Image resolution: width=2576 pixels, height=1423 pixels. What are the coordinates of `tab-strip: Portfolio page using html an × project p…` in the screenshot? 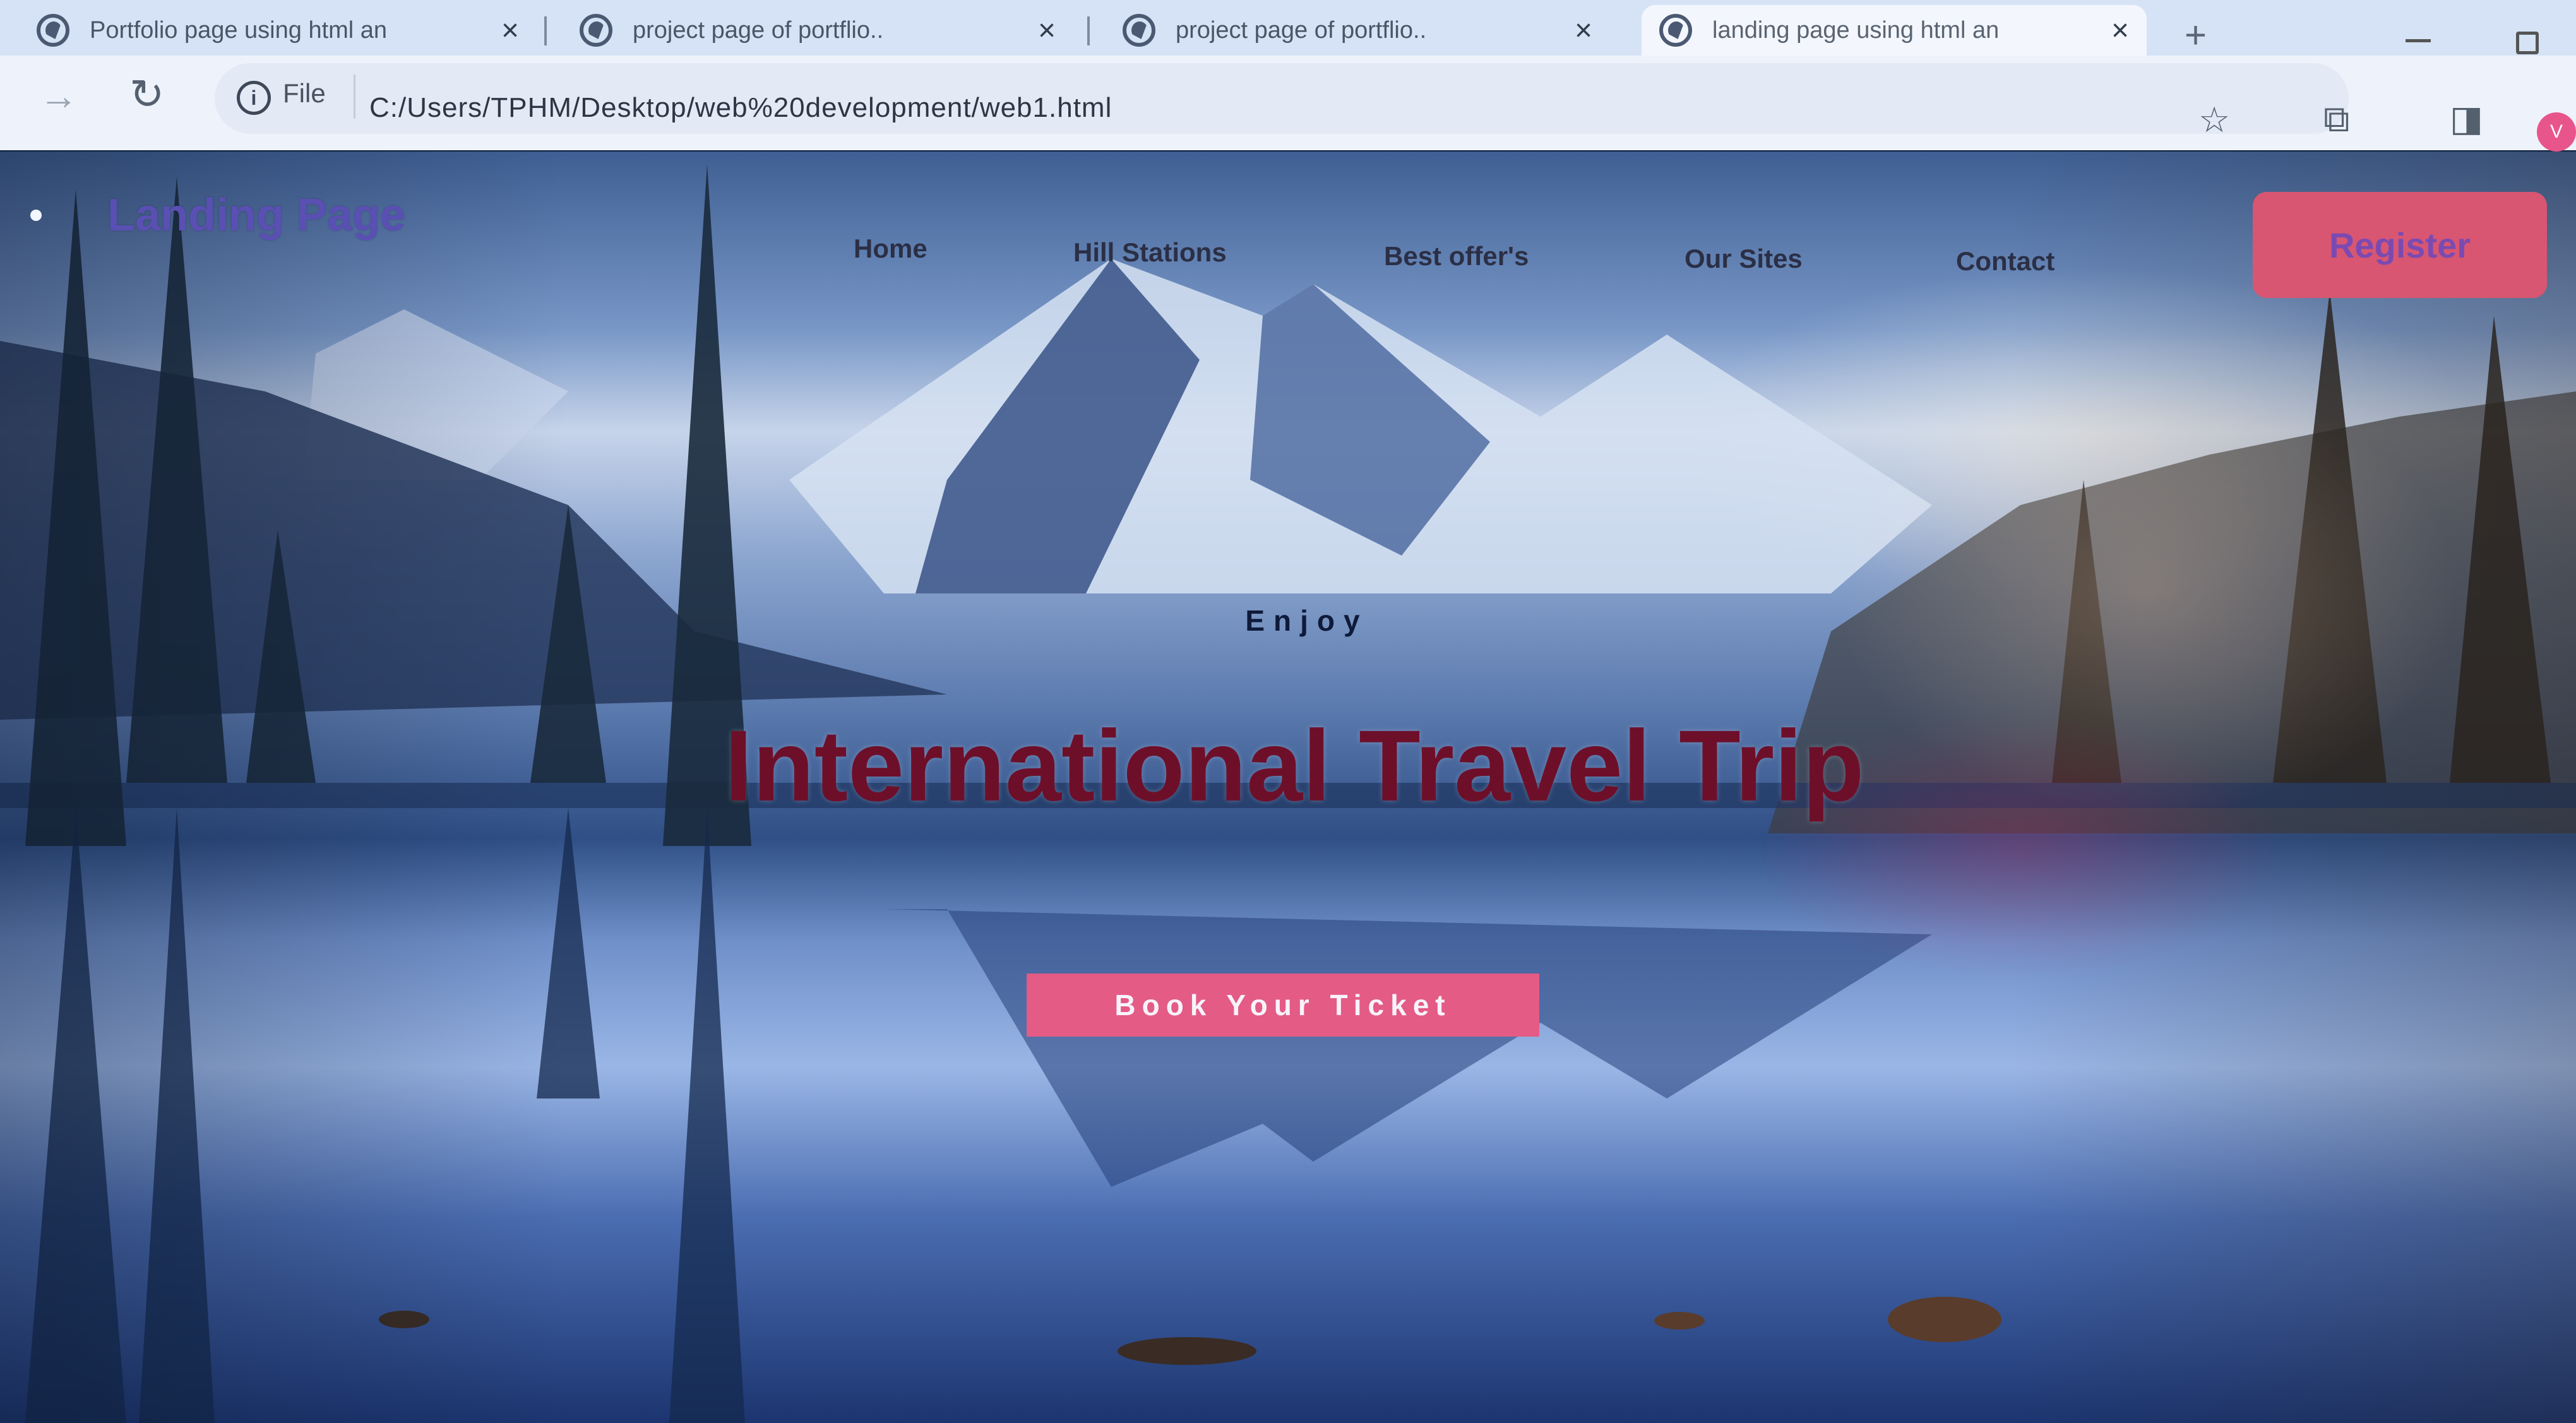 It's located at (1288, 28).